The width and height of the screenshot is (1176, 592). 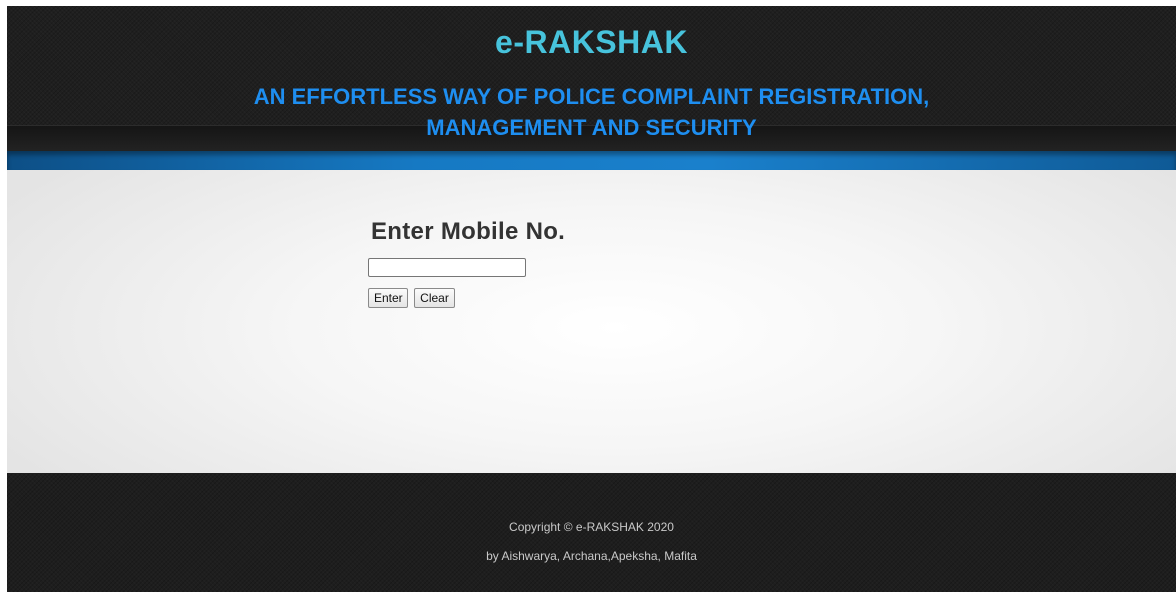 What do you see at coordinates (591, 127) in the screenshot?
I see `tagline-line-2: MANAGEMENT AND SECURITY` at bounding box center [591, 127].